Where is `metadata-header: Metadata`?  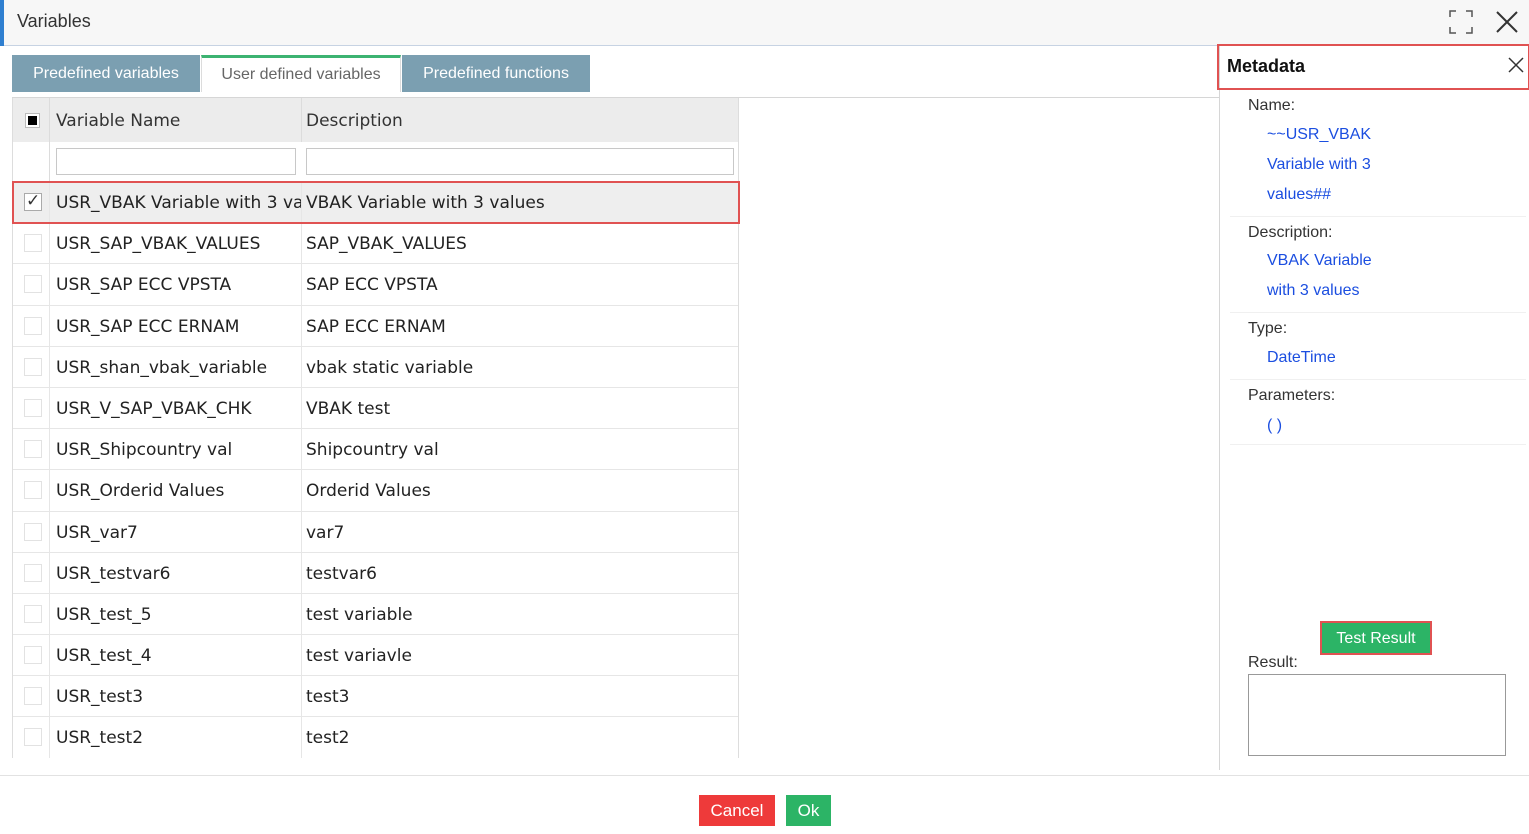
metadata-header: Metadata is located at coordinates (1373, 67).